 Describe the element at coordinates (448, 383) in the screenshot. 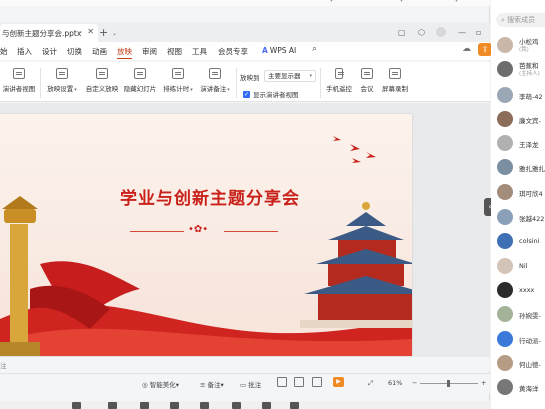

I see `zoom-slider-handle` at that location.